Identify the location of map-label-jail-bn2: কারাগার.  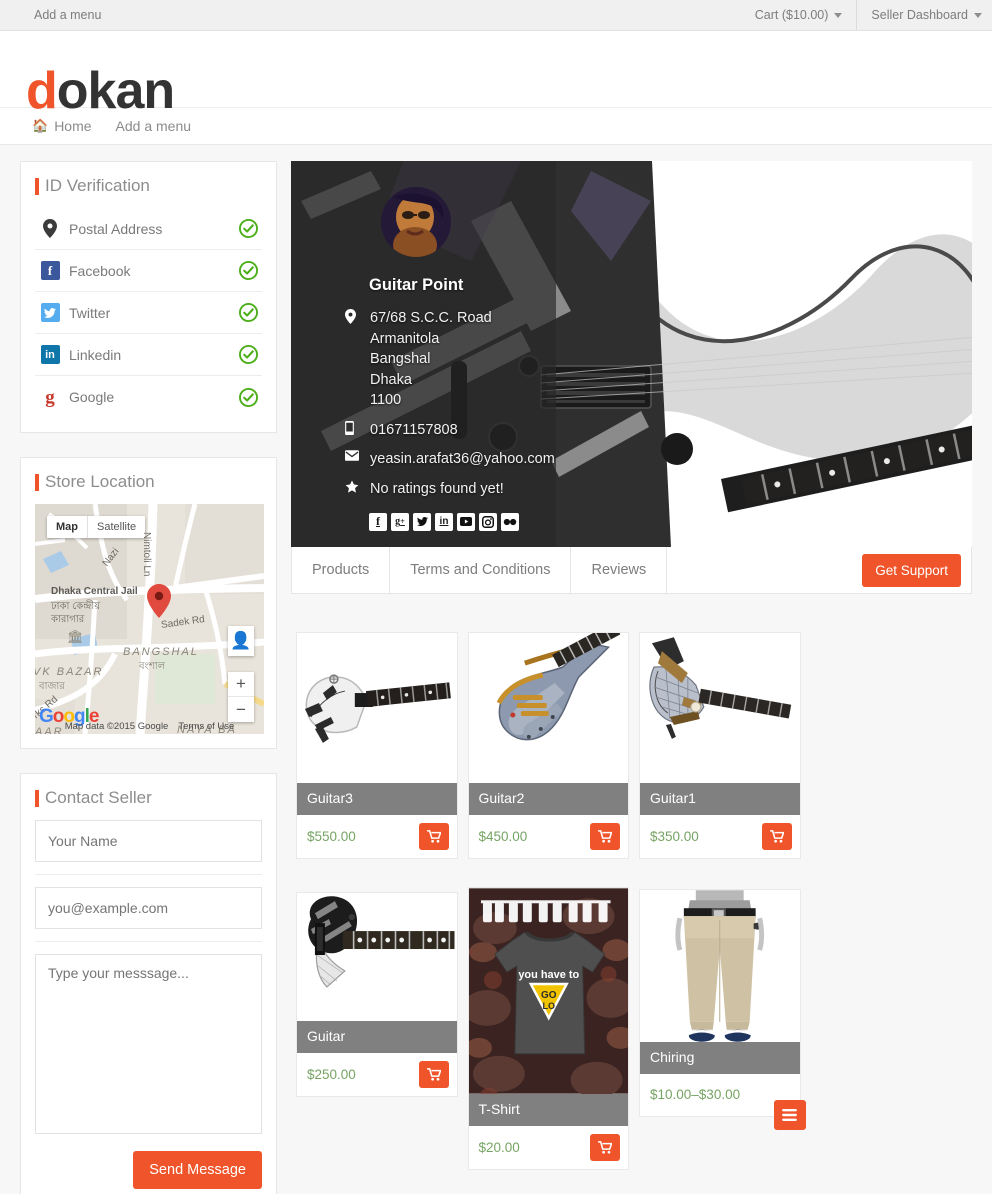
(68, 620).